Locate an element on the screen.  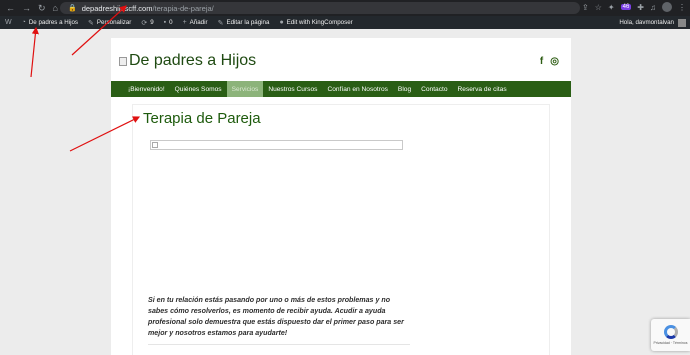
site-name-menu: ◔ De padres a Hijos is located at coordinates (50, 22).